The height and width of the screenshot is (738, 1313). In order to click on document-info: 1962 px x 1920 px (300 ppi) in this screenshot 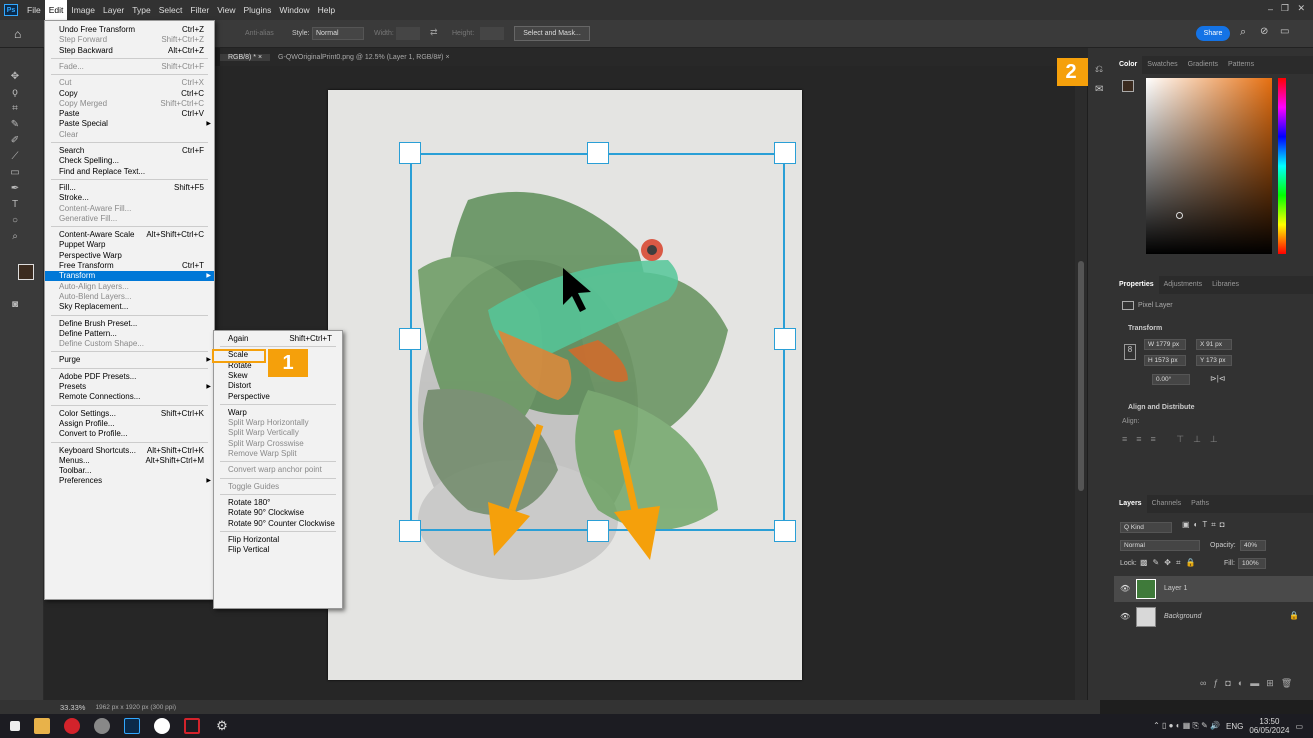, I will do `click(135, 707)`.